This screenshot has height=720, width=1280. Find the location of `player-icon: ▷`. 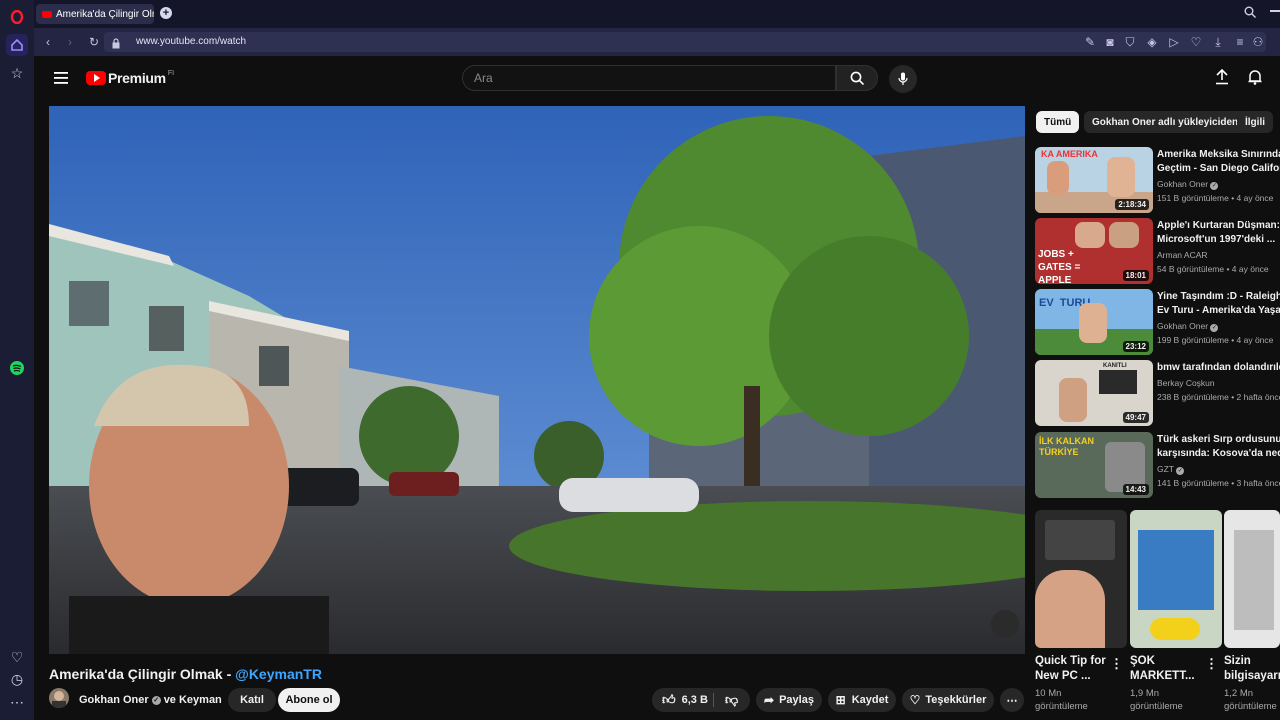

player-icon: ▷ is located at coordinates (1174, 42).